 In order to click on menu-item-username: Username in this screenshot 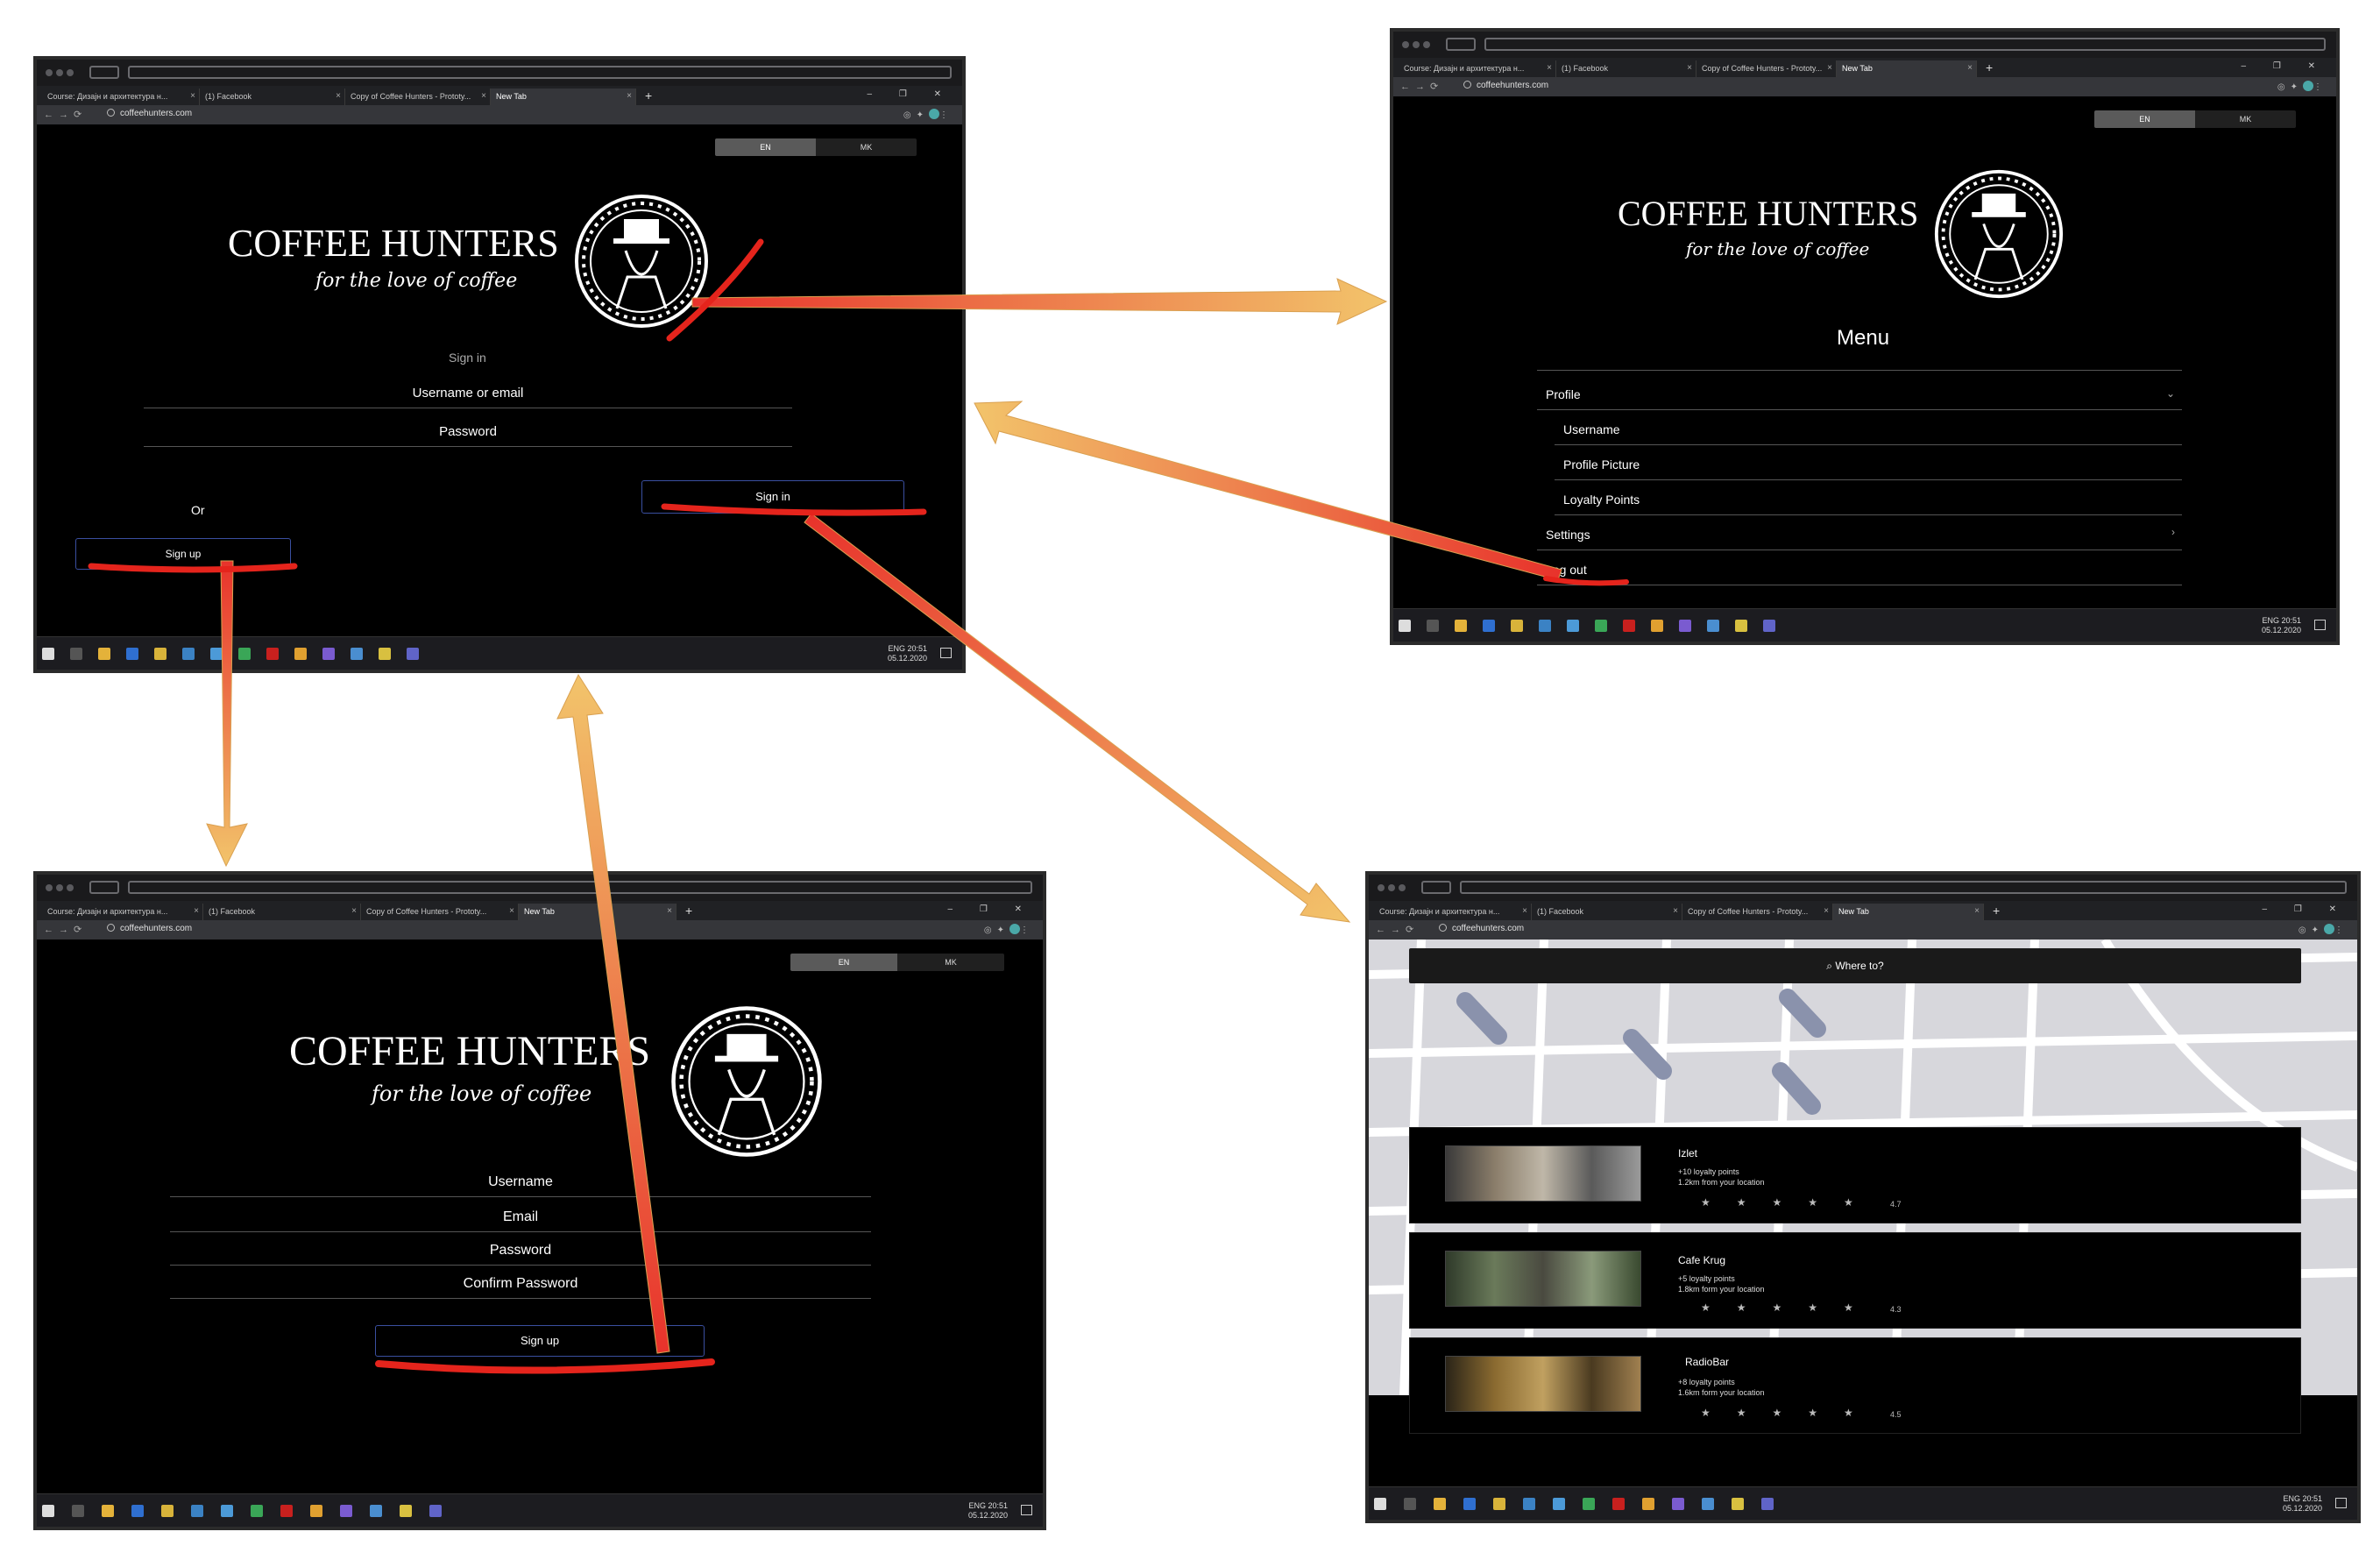, I will do `click(1868, 427)`.